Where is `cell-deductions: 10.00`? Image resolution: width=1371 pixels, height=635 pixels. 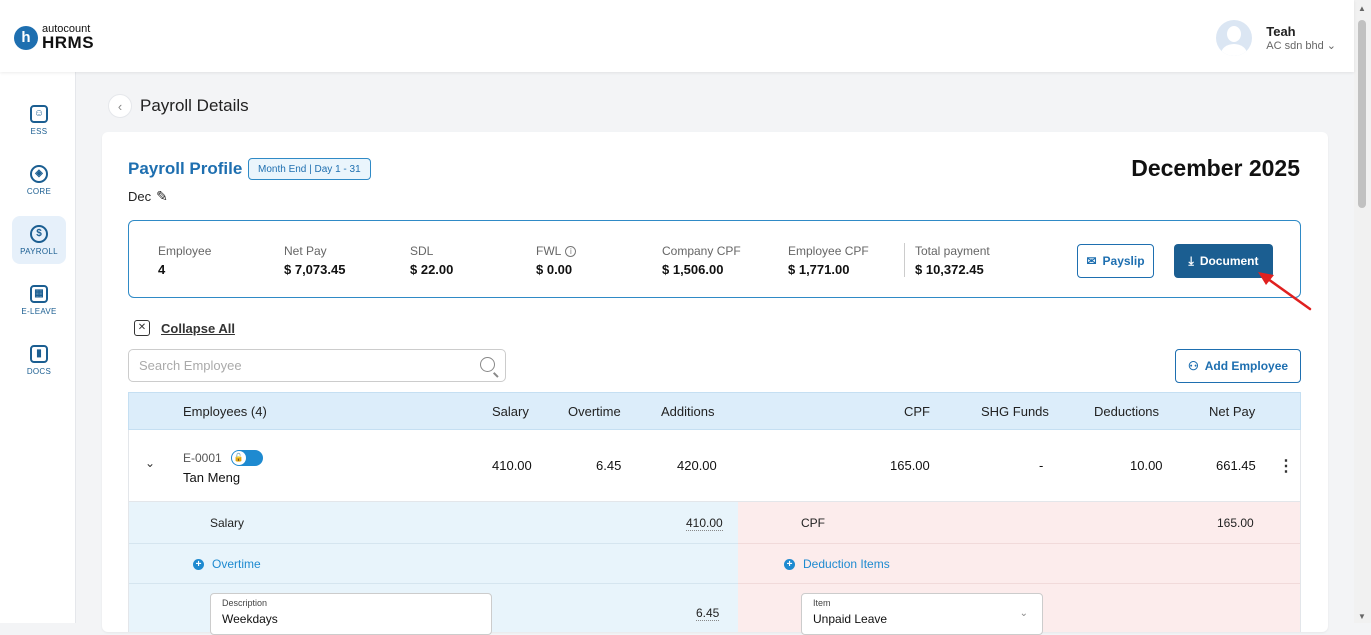 cell-deductions: 10.00 is located at coordinates (1146, 465).